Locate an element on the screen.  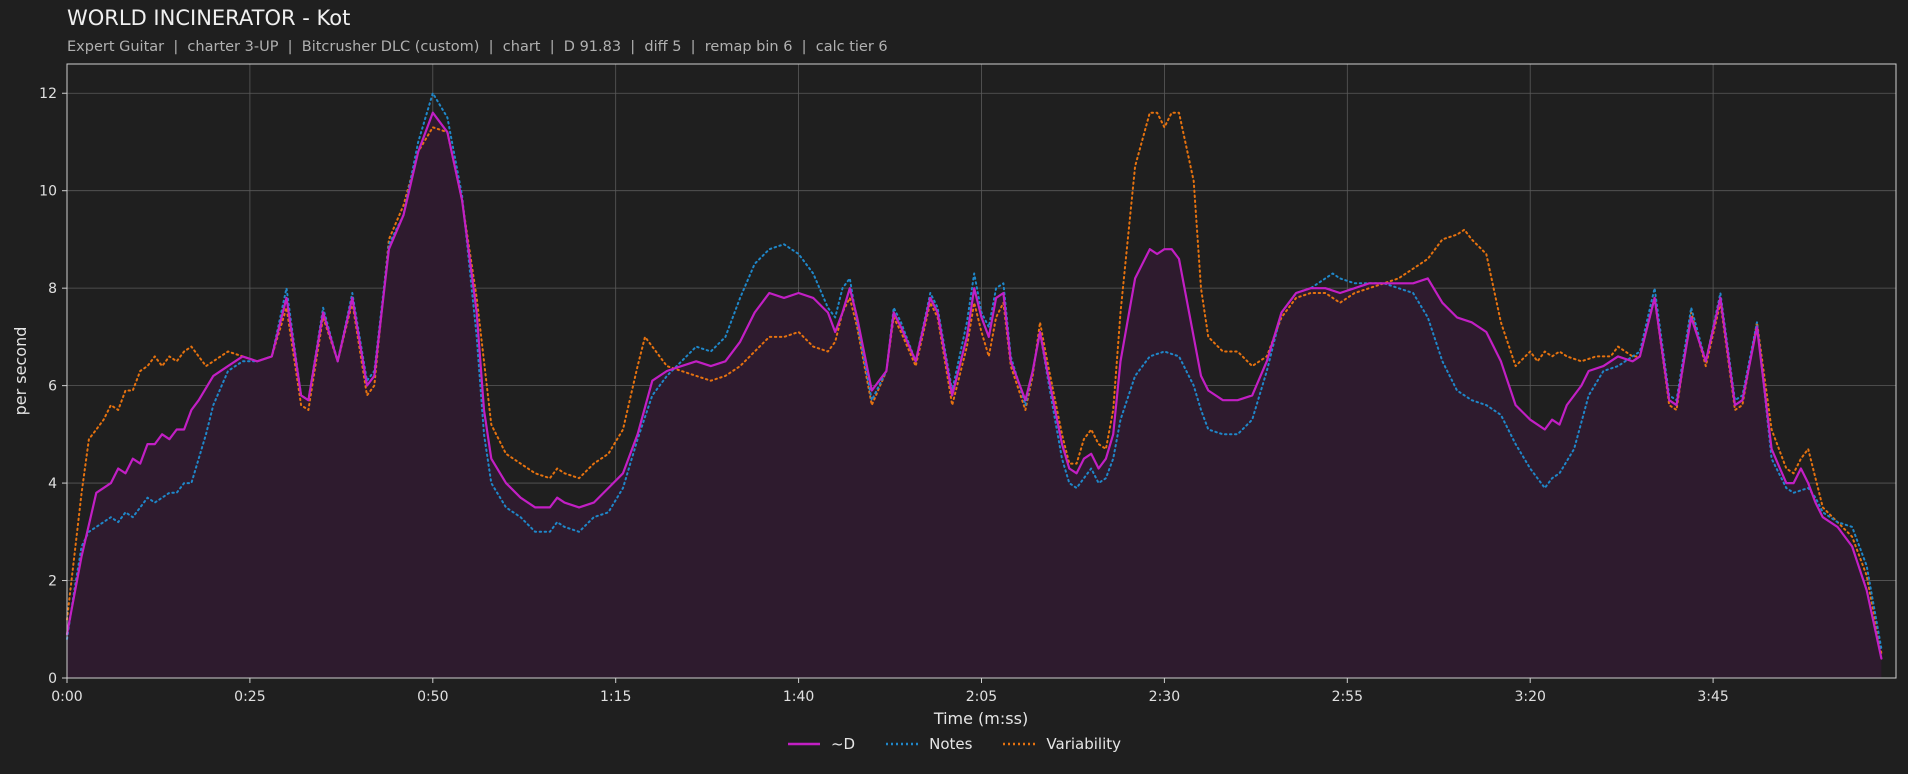
y-tick-label: 6 is located at coordinates (52, 387).